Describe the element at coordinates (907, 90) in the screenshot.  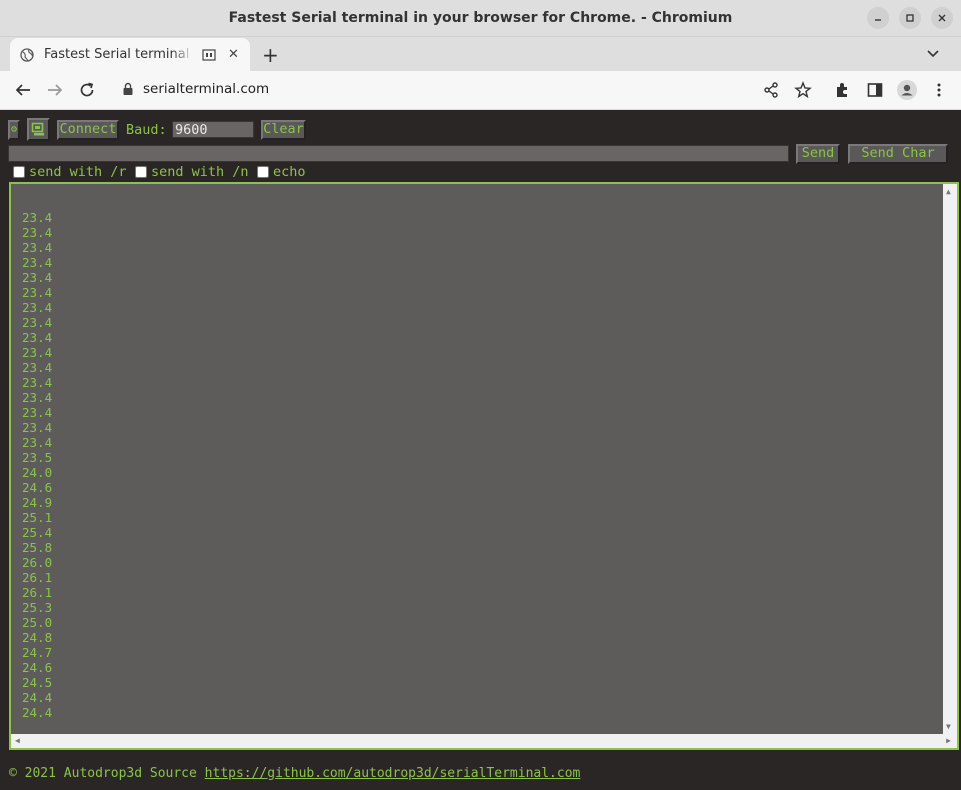
I see `profile-avatar-icon` at that location.